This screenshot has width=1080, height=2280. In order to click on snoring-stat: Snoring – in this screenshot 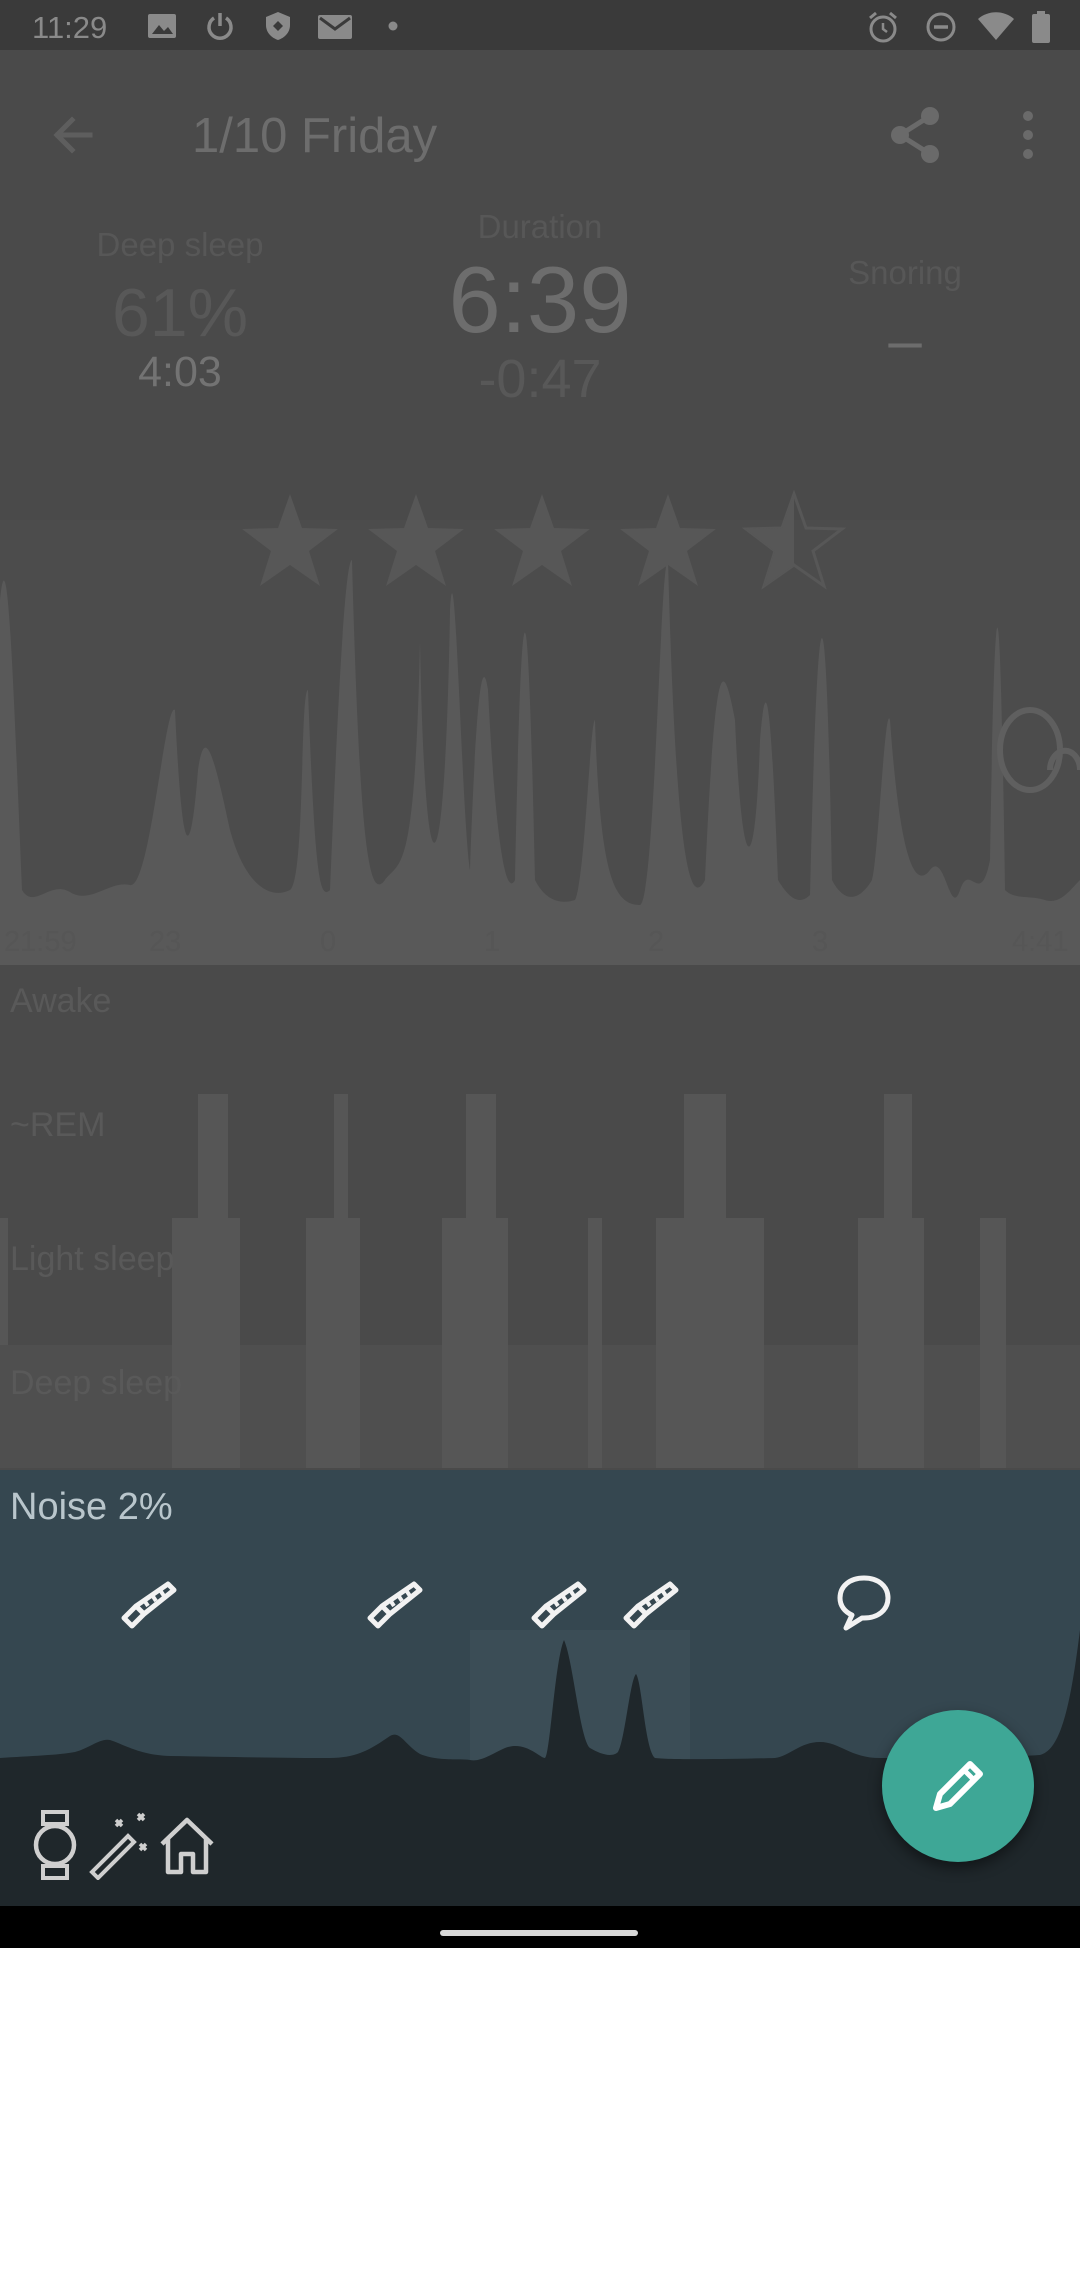, I will do `click(905, 314)`.